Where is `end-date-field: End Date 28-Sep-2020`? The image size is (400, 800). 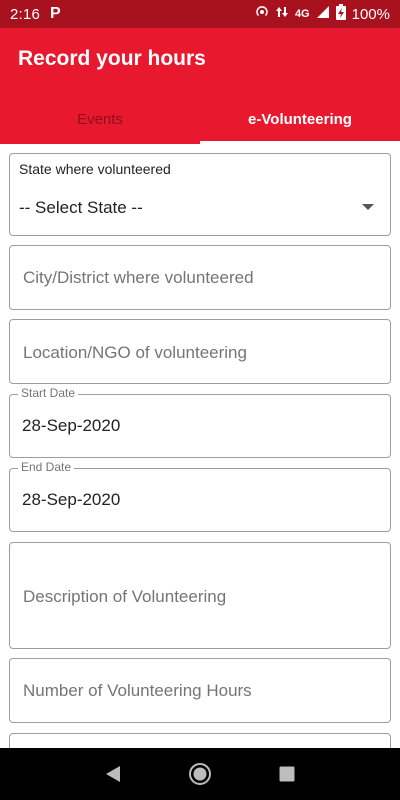
end-date-field: End Date 28-Sep-2020 is located at coordinates (200, 496).